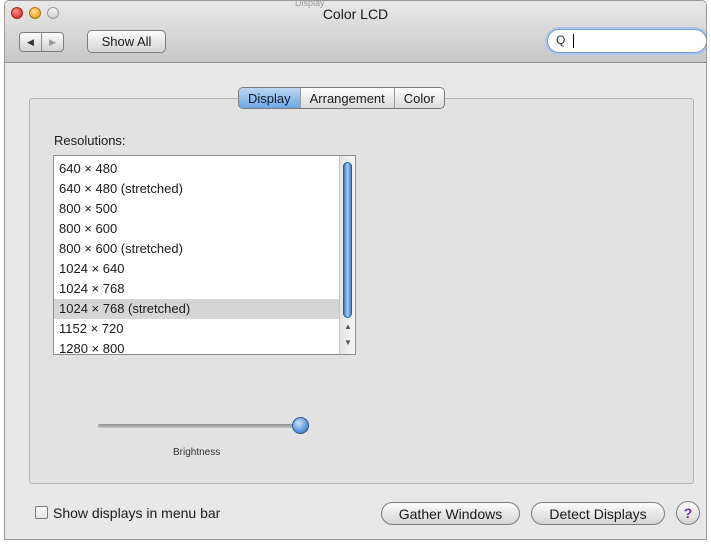 This screenshot has height=546, width=711. Describe the element at coordinates (197, 209) in the screenshot. I see `list-item: 800 × 500` at that location.